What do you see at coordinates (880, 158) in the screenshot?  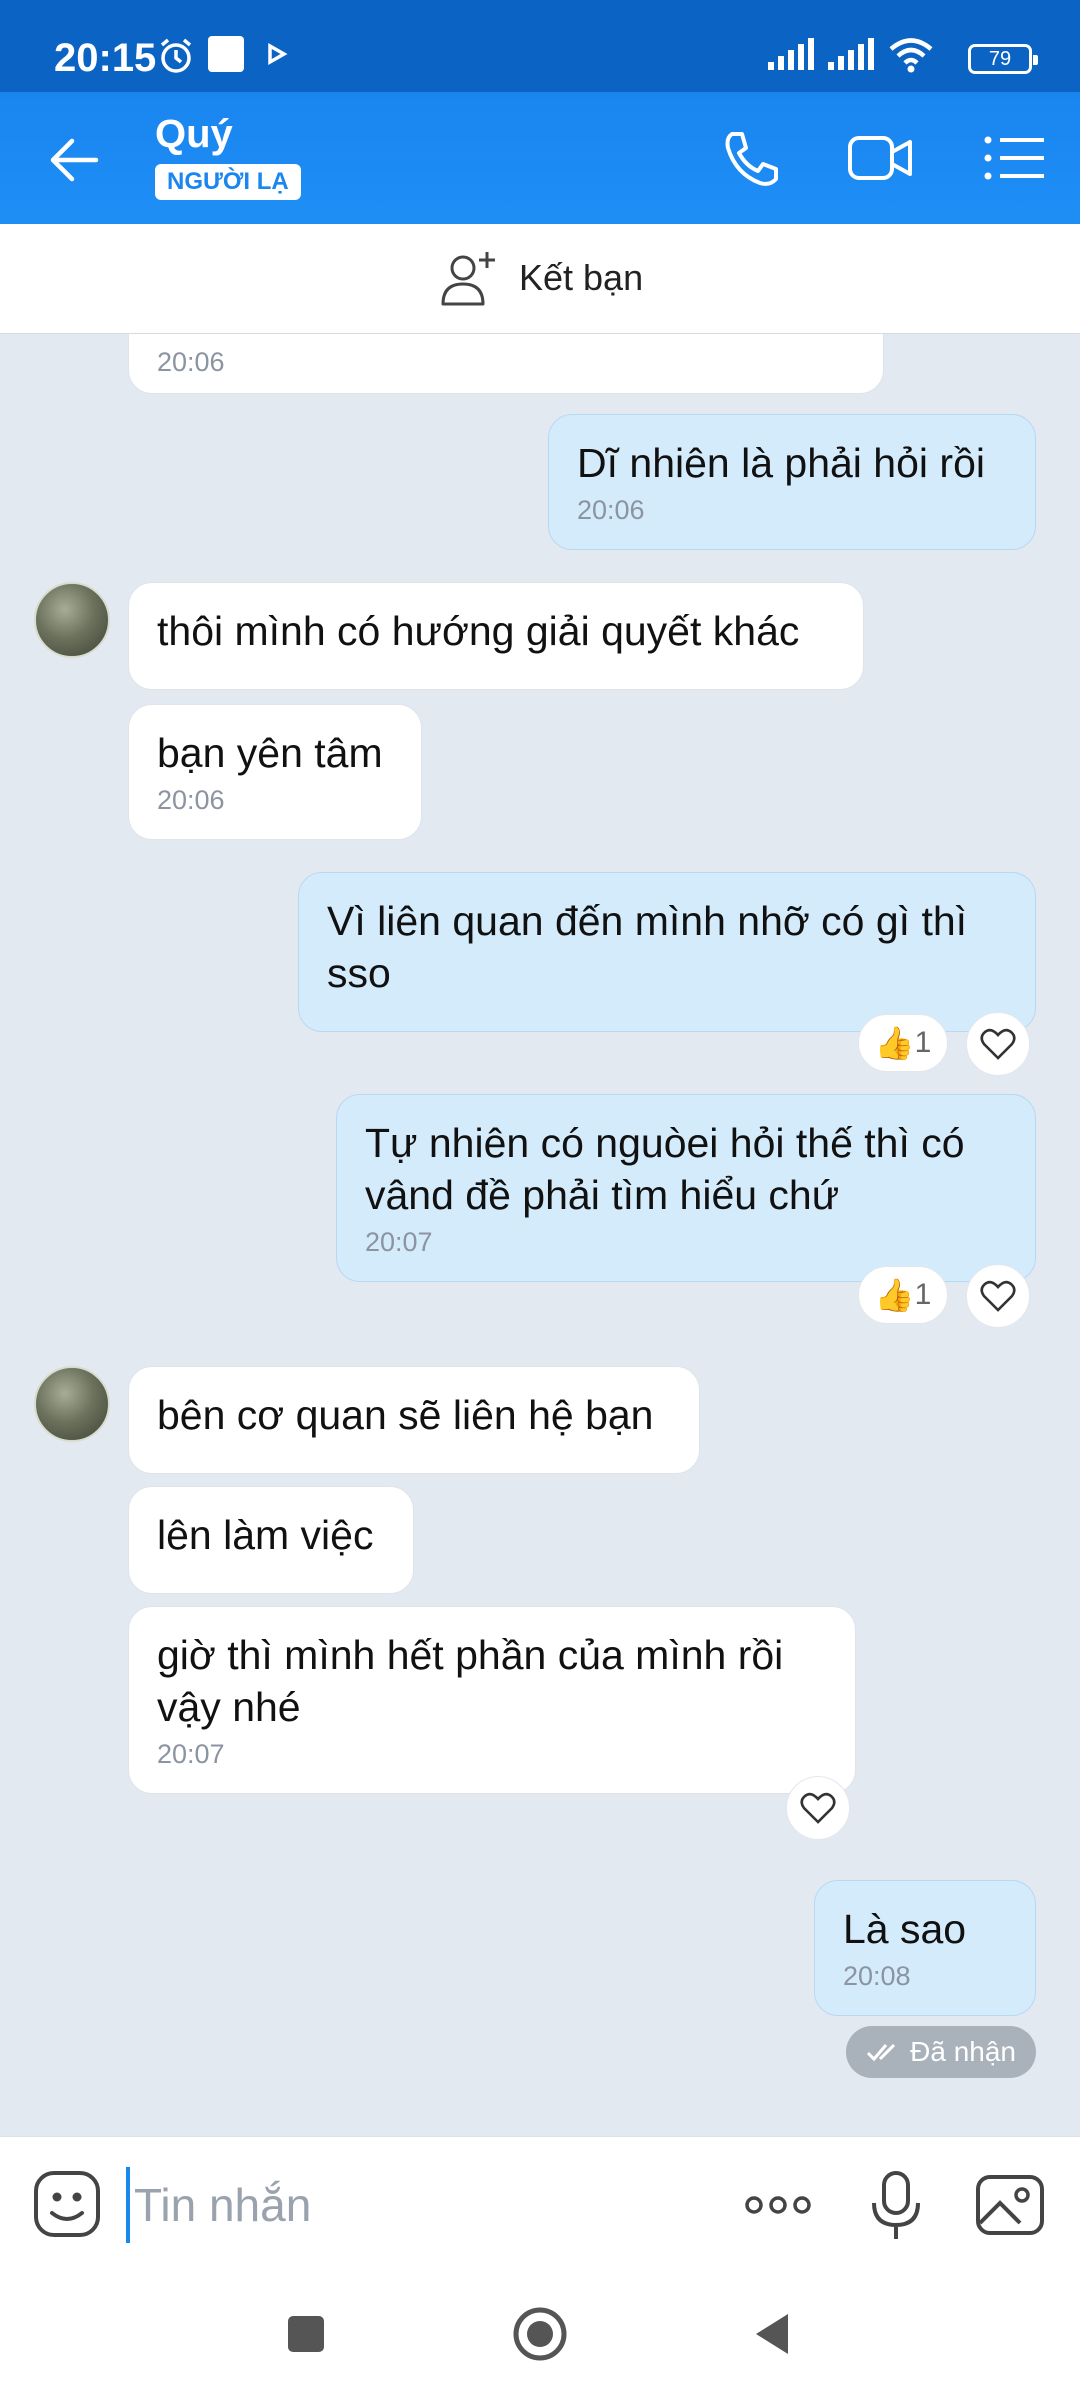 I see `video-call-icon` at bounding box center [880, 158].